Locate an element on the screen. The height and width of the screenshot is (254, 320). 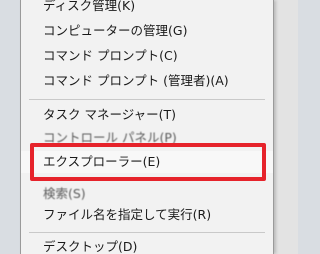
menu-item-disk-management: ディスク管理(K) is located at coordinates (147, 8).